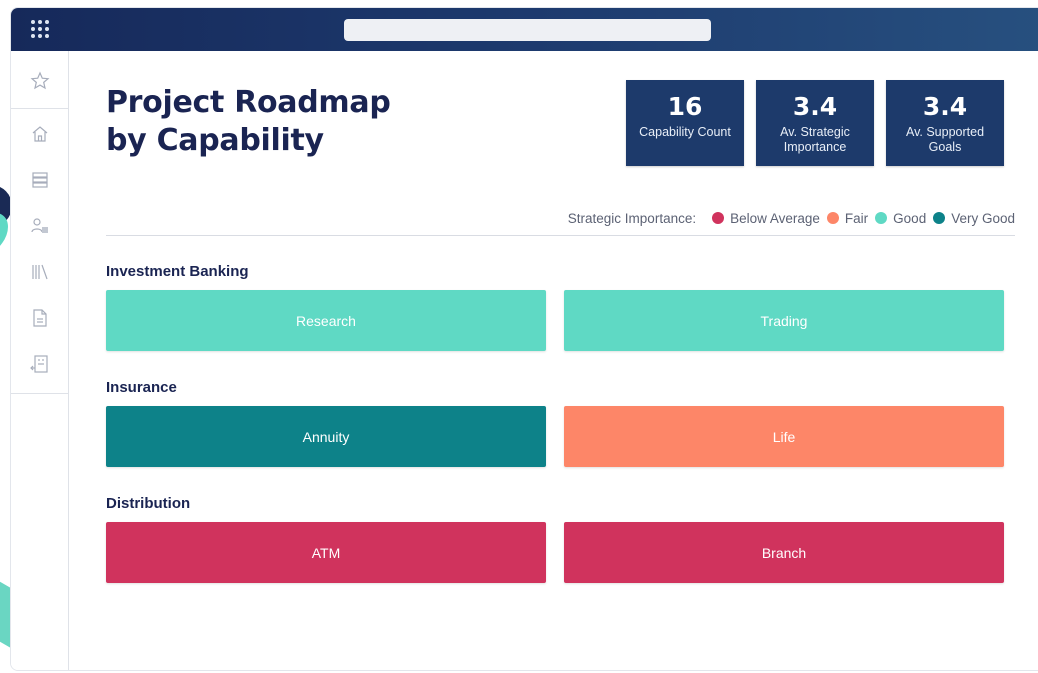 This screenshot has width=1038, height=673. What do you see at coordinates (815, 123) in the screenshot?
I see `stat-card-strategic-importance: 3.4 Av. Strategic Importance` at bounding box center [815, 123].